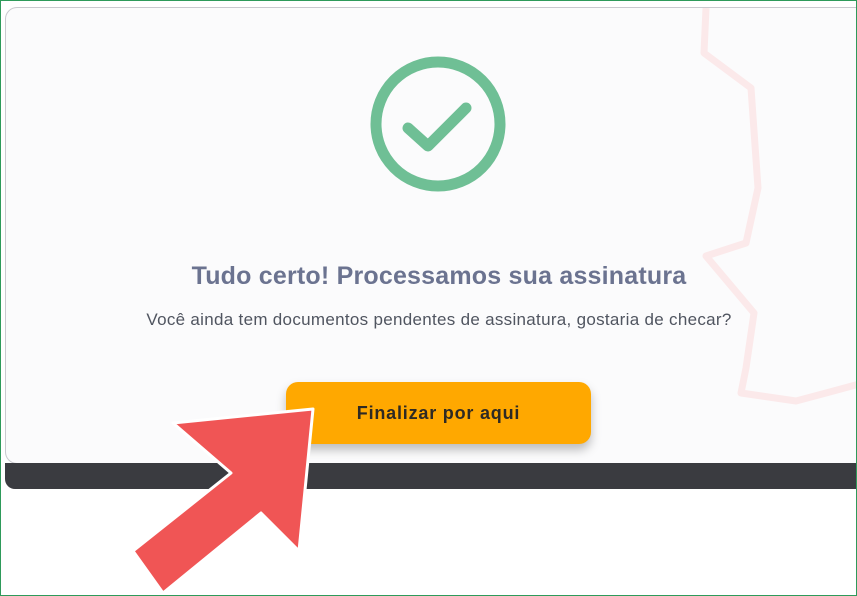 This screenshot has height=596, width=857. Describe the element at coordinates (439, 276) in the screenshot. I see `confirmation-title: Tudo certo! Processamos sua assinatura` at that location.